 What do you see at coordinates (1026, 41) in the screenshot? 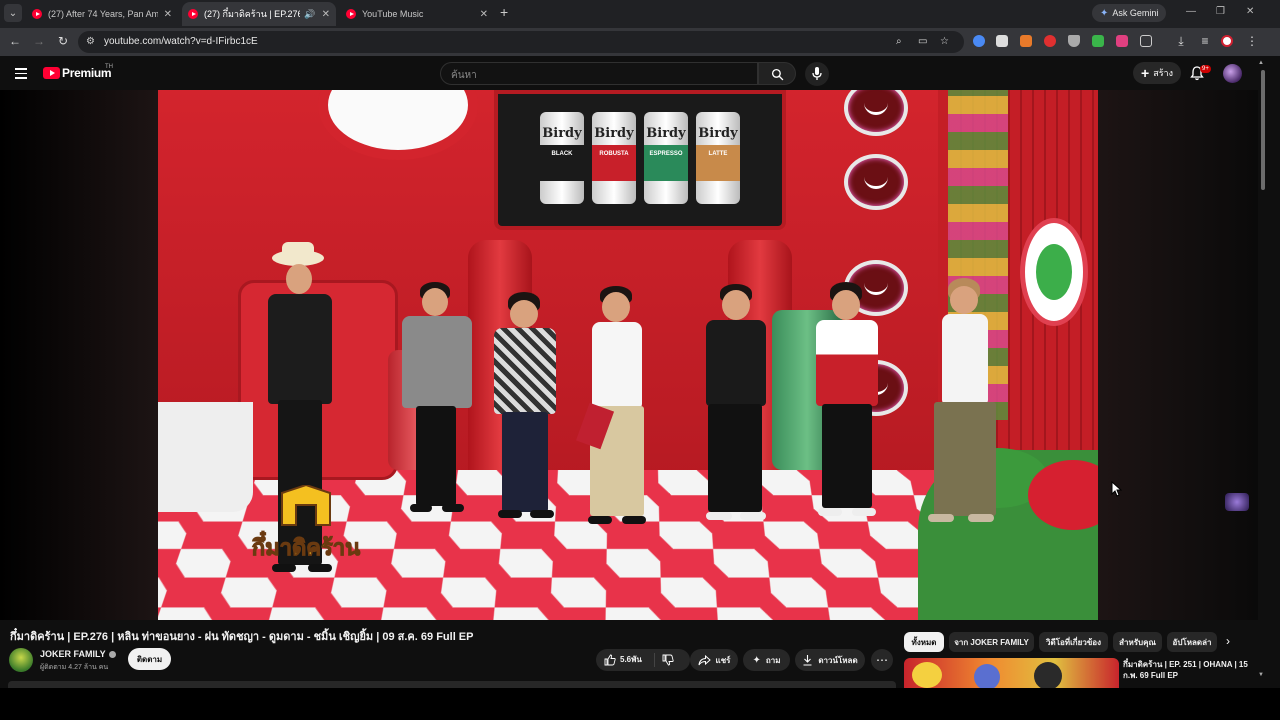
I see `extension-3-icon` at bounding box center [1026, 41].